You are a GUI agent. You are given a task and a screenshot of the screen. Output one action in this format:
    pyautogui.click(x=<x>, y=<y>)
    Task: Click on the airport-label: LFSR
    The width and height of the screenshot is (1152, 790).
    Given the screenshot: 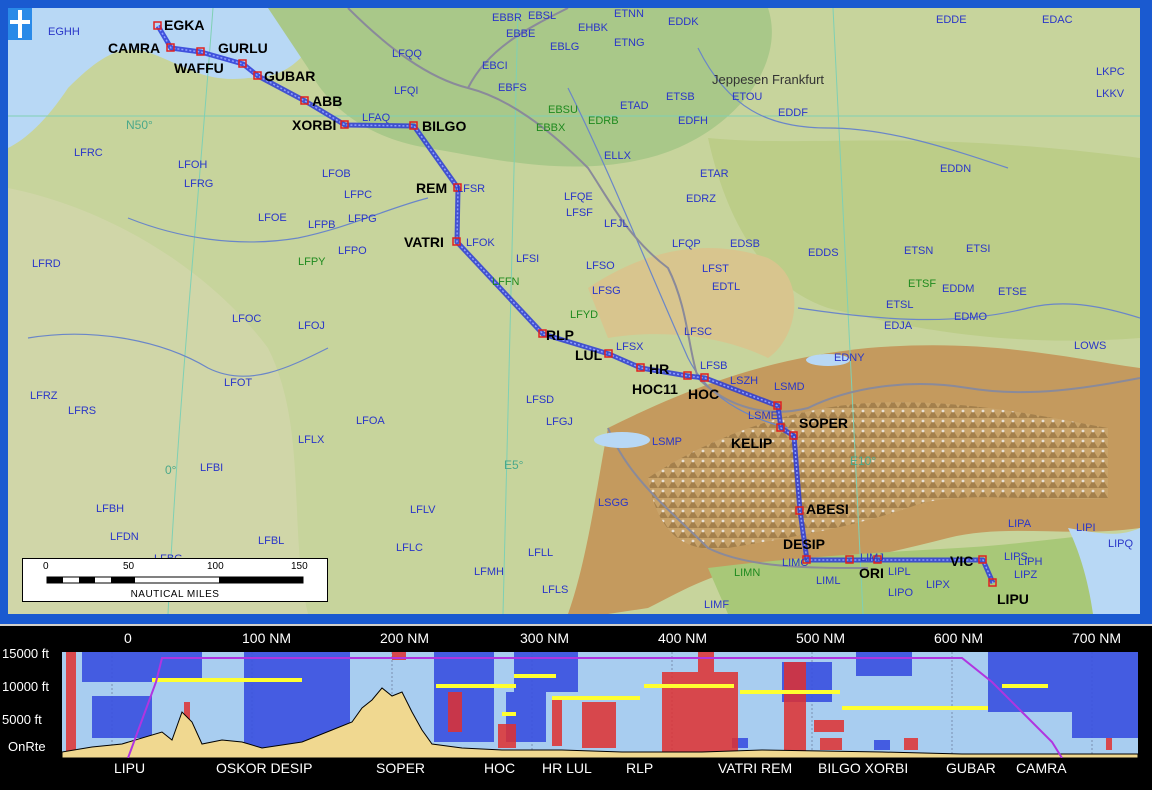 What is the action you would take?
    pyautogui.click(x=471, y=189)
    